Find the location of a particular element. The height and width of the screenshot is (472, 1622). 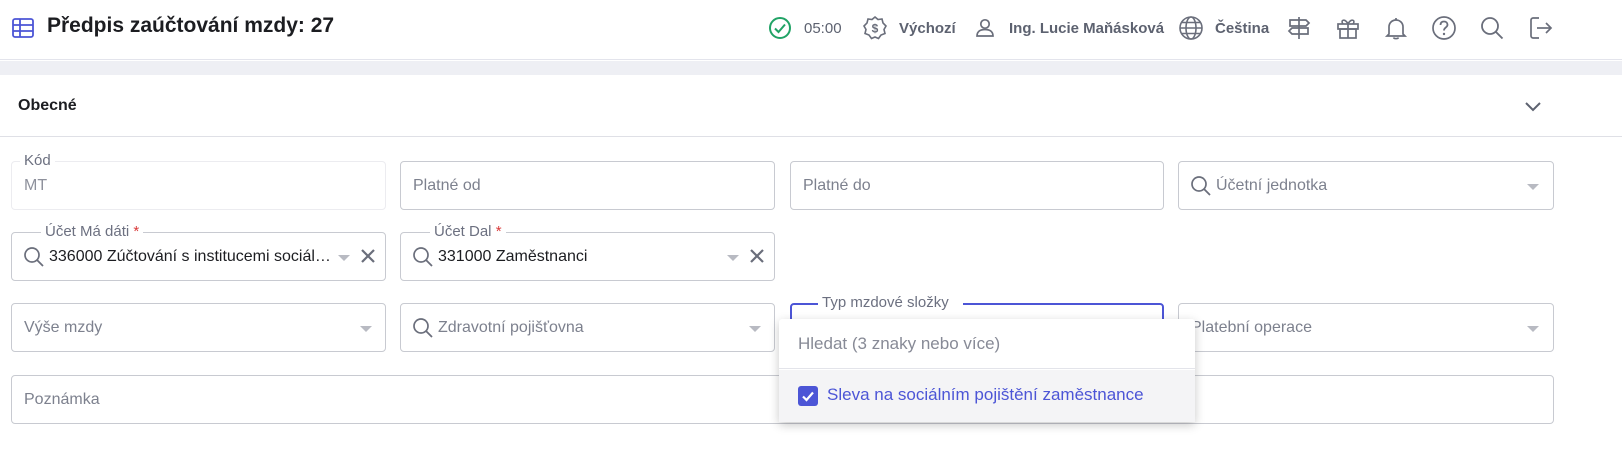

gift-button is located at coordinates (1348, 28).